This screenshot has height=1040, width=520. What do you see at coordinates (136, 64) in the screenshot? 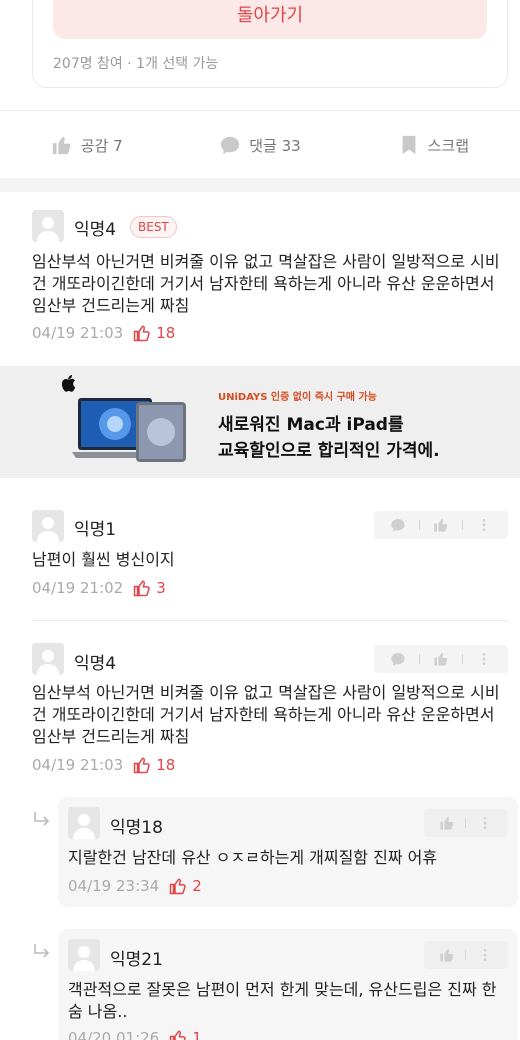
I see `poll-meta: 207명 참여 · 1개 선택 가능` at bounding box center [136, 64].